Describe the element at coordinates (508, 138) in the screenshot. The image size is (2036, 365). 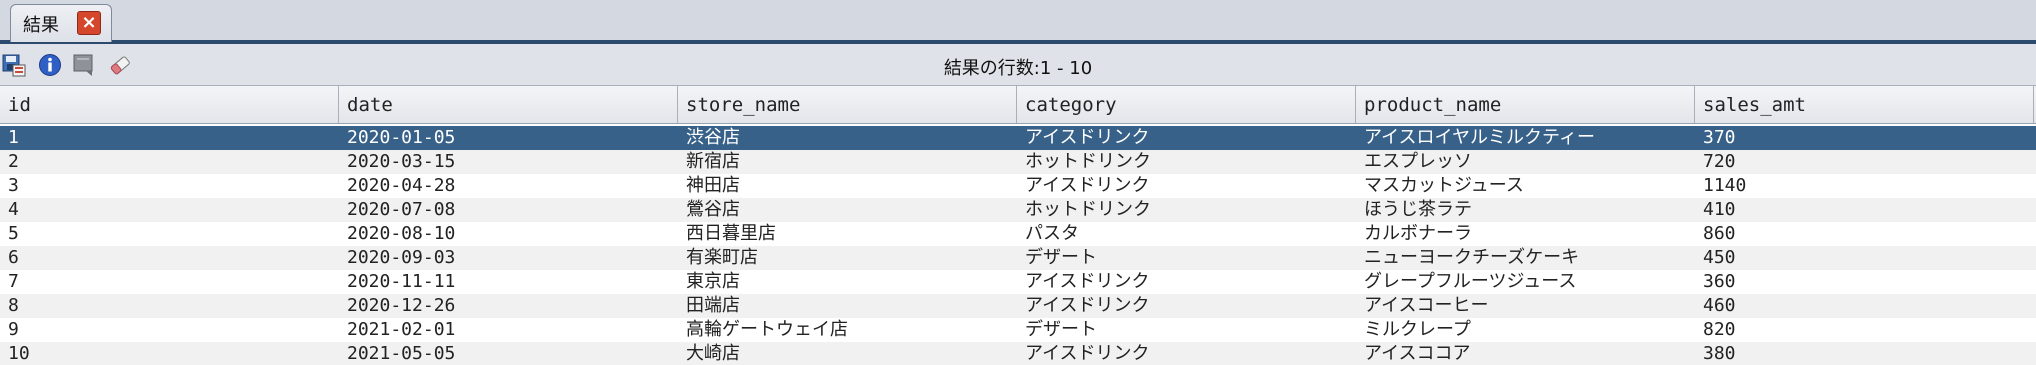
I see `cell-date: 2020-01-05` at that location.